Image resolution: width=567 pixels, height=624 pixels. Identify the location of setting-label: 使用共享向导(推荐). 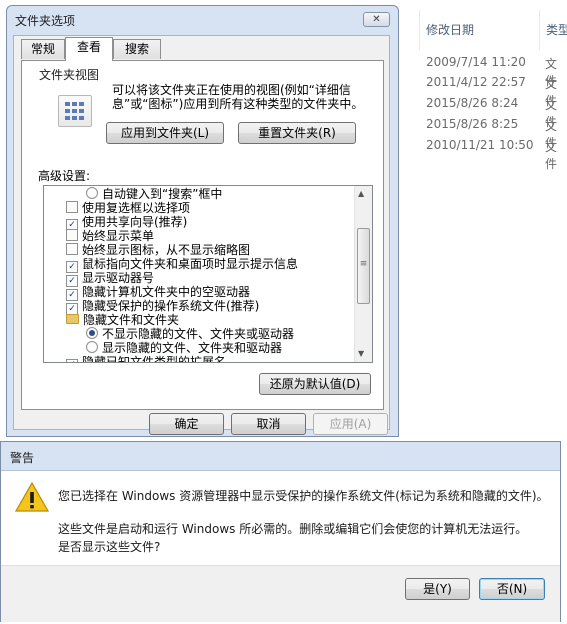
(135, 222).